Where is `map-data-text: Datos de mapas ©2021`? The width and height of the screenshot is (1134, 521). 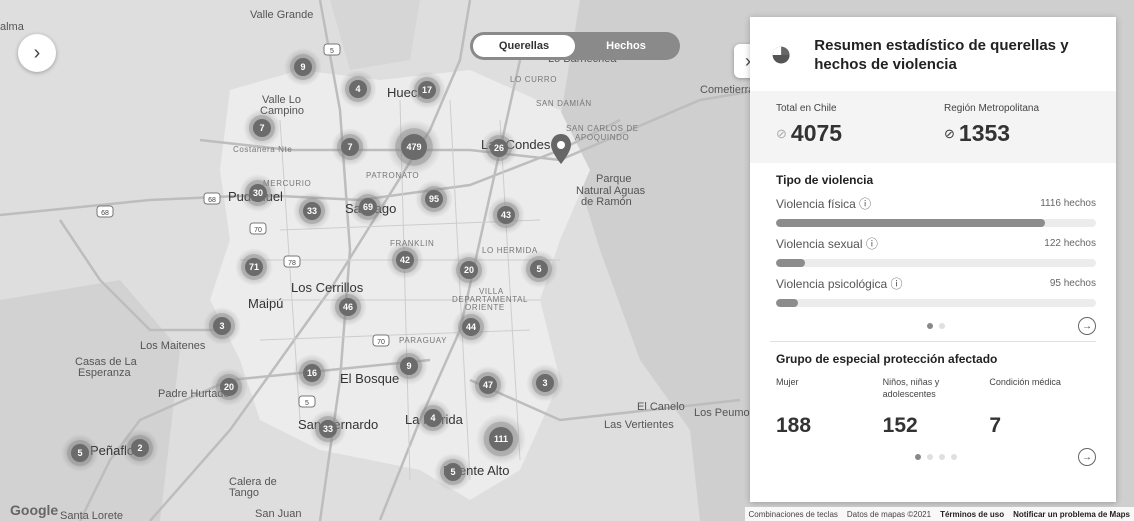
map-data-text: Datos de mapas ©2021 is located at coordinates (889, 514).